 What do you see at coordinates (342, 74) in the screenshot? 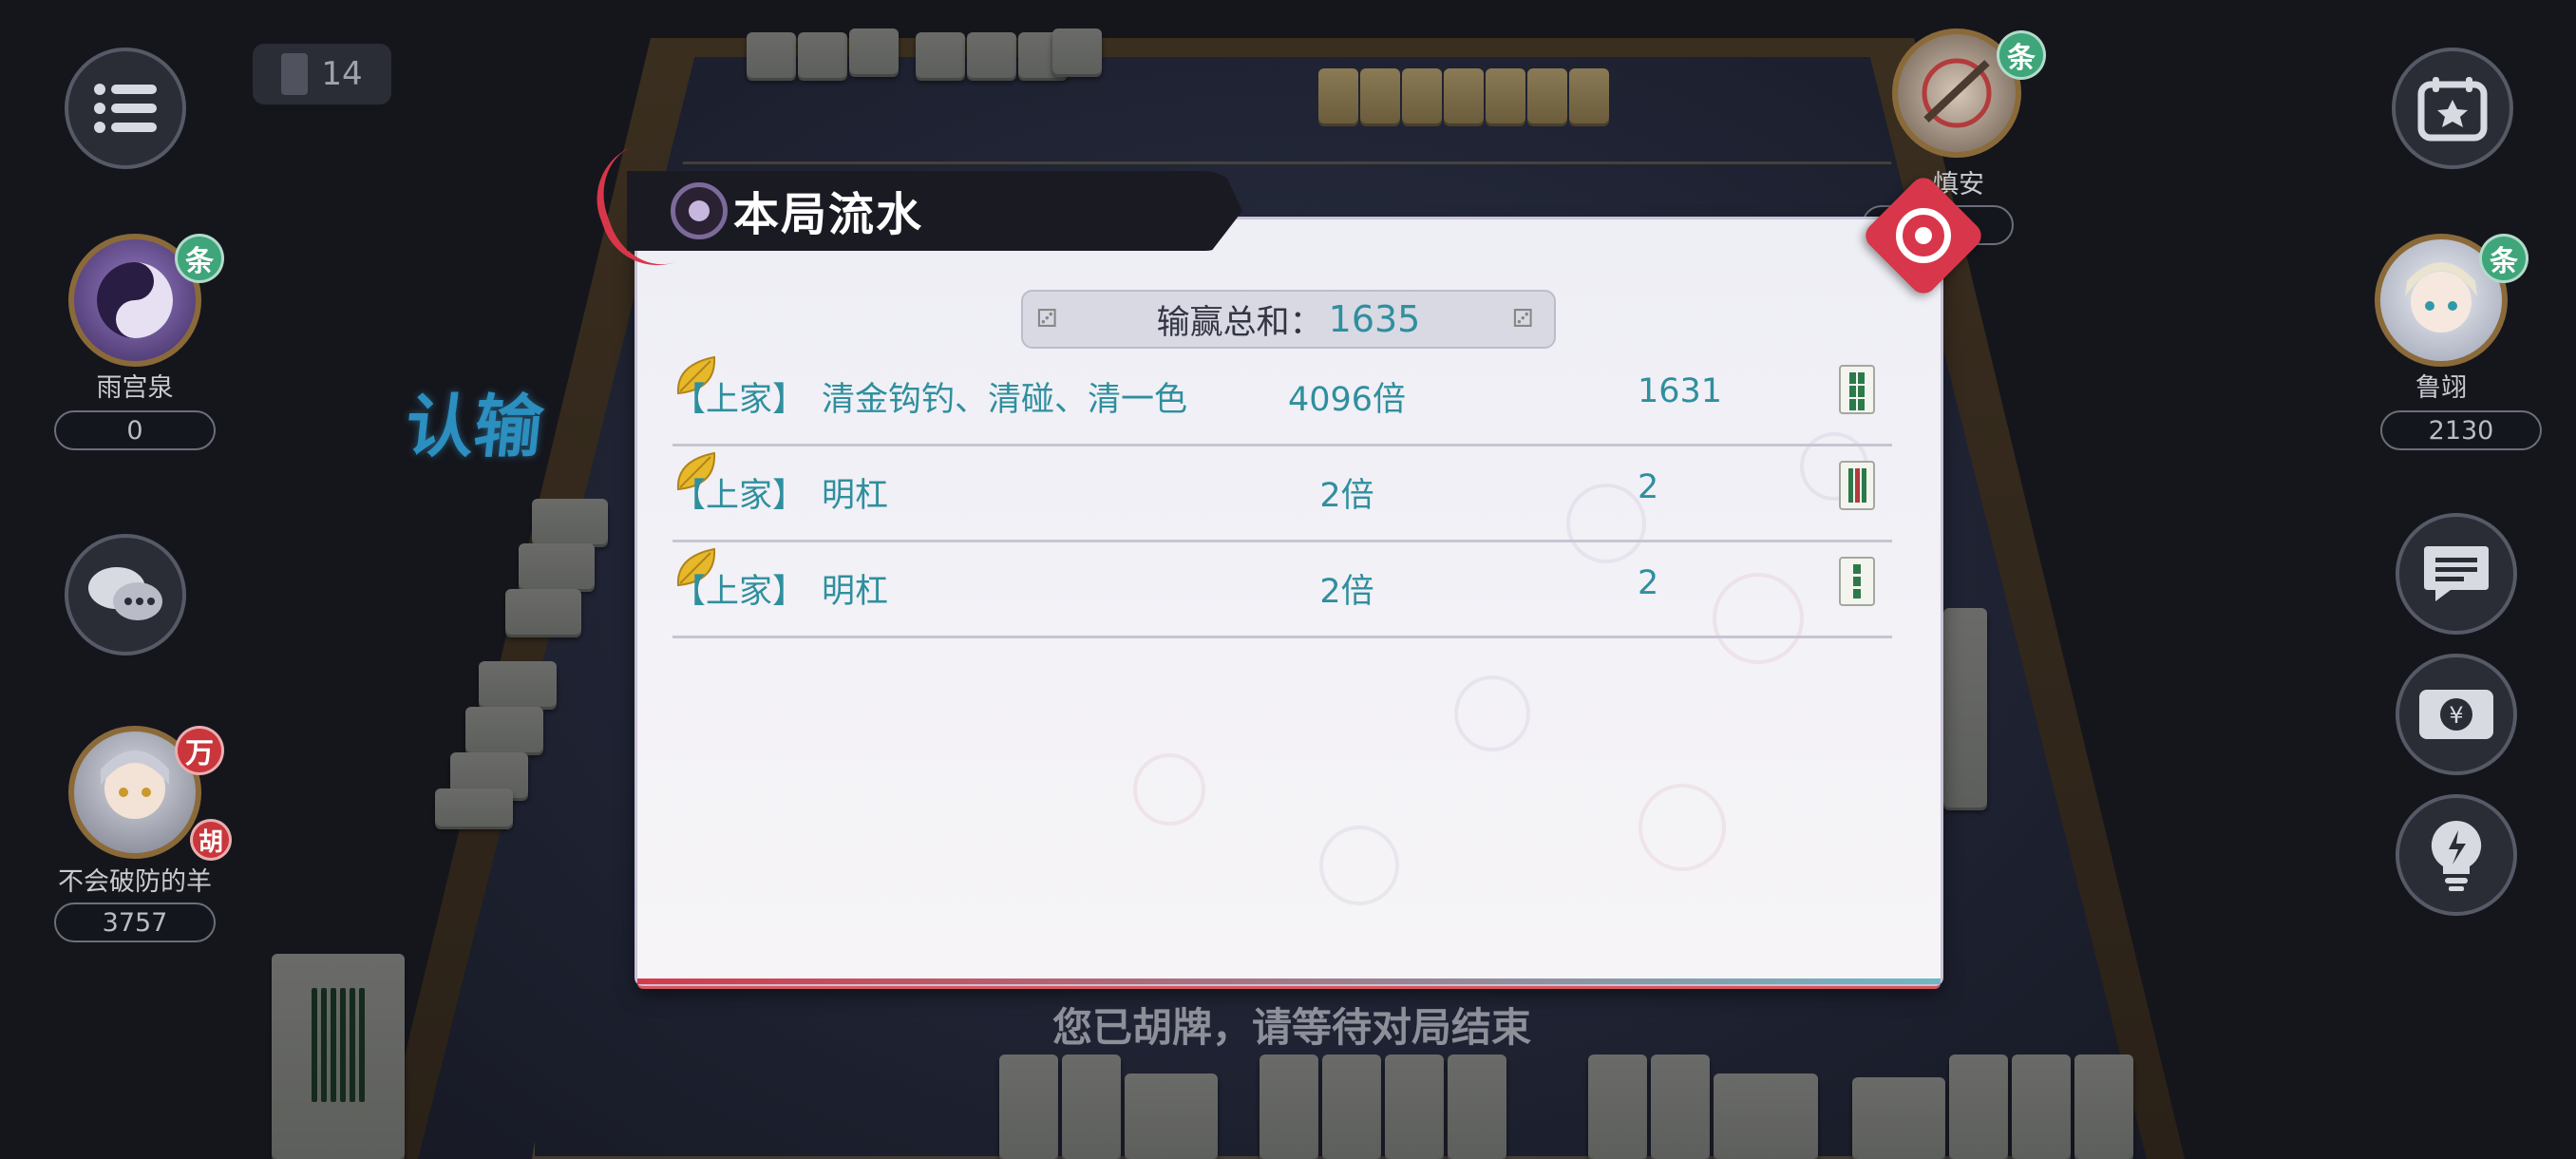
I see `wall-count-value: 14` at bounding box center [342, 74].